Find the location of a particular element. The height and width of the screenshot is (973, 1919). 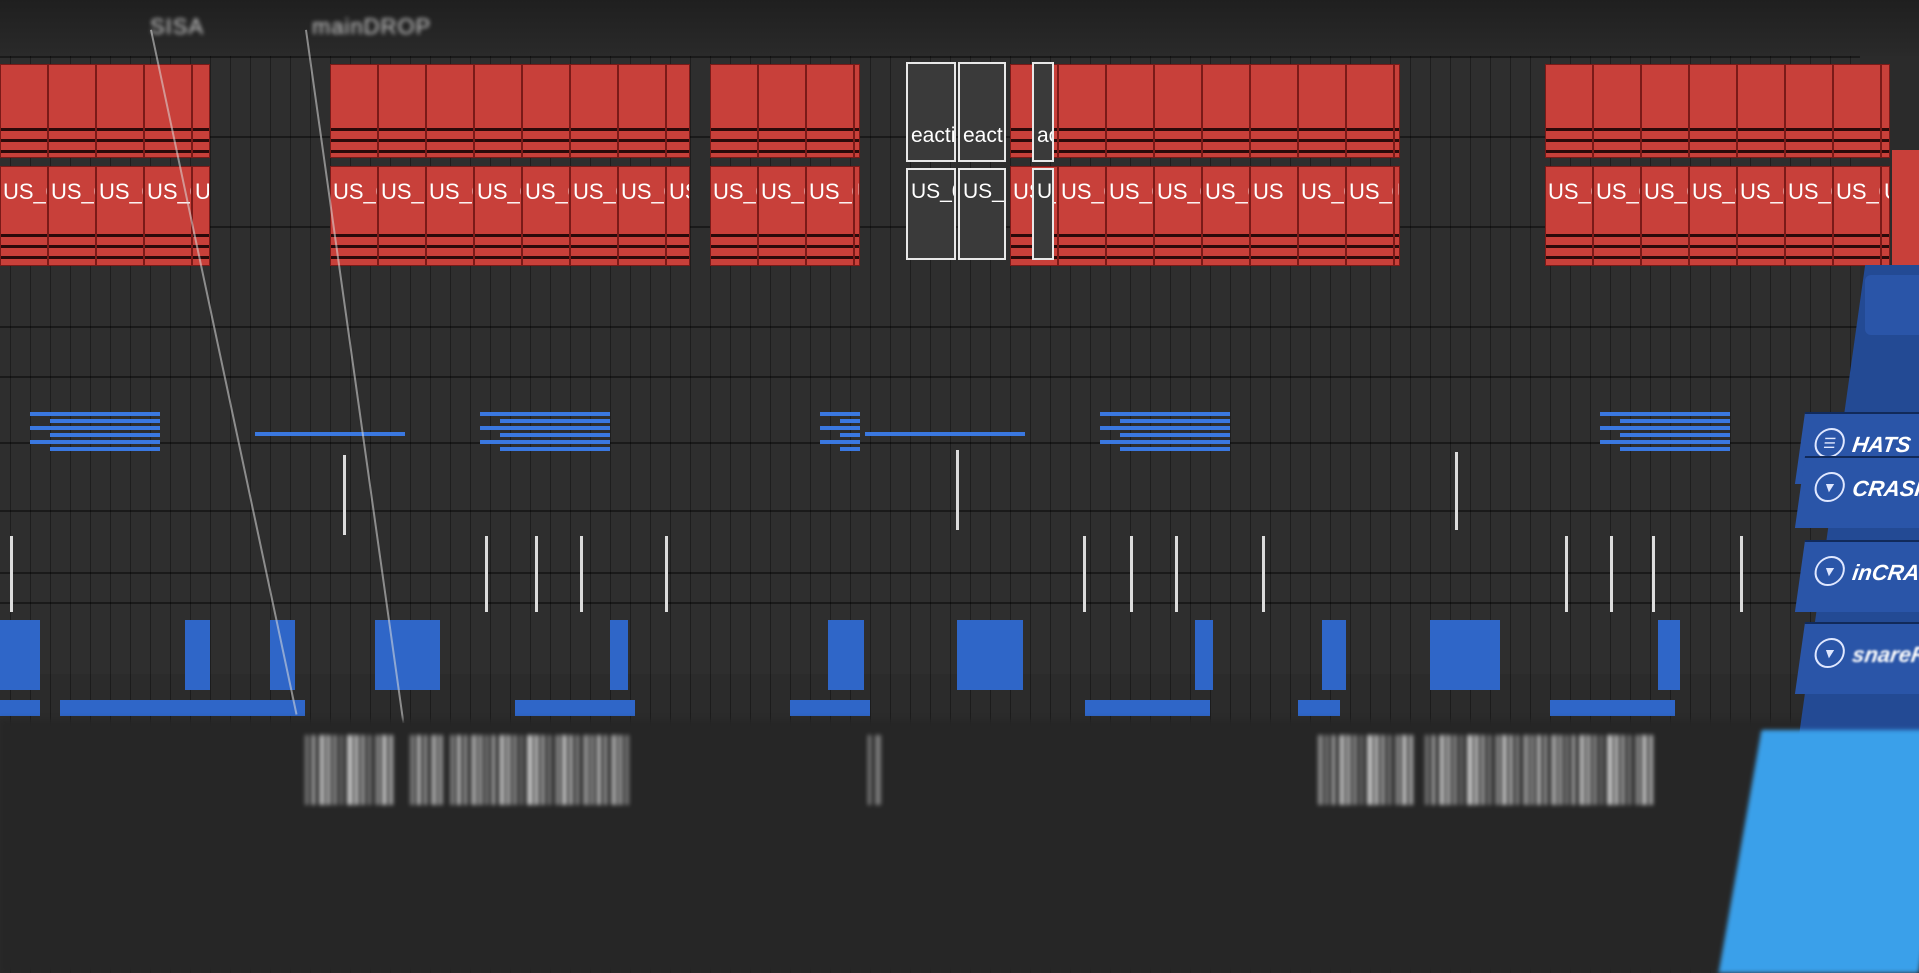

locator-marker: SISA is located at coordinates (177, 27).